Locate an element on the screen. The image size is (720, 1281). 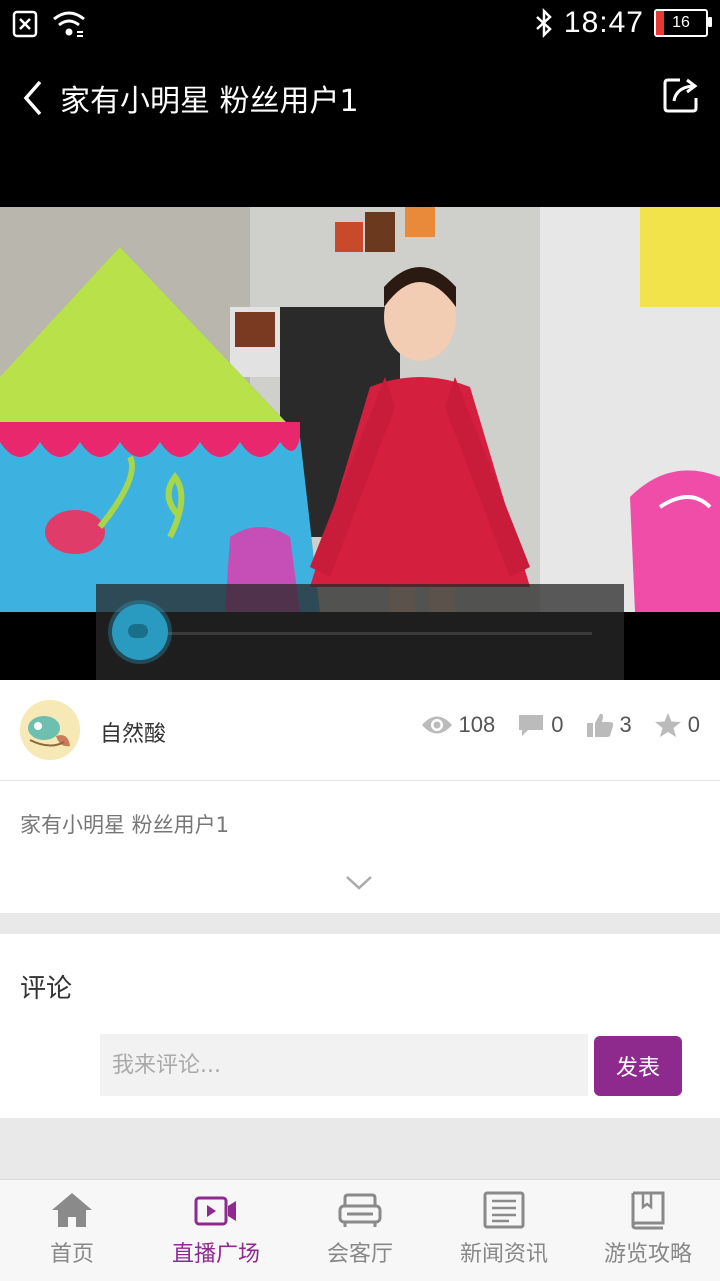
no-sim-icon is located at coordinates (25, 24).